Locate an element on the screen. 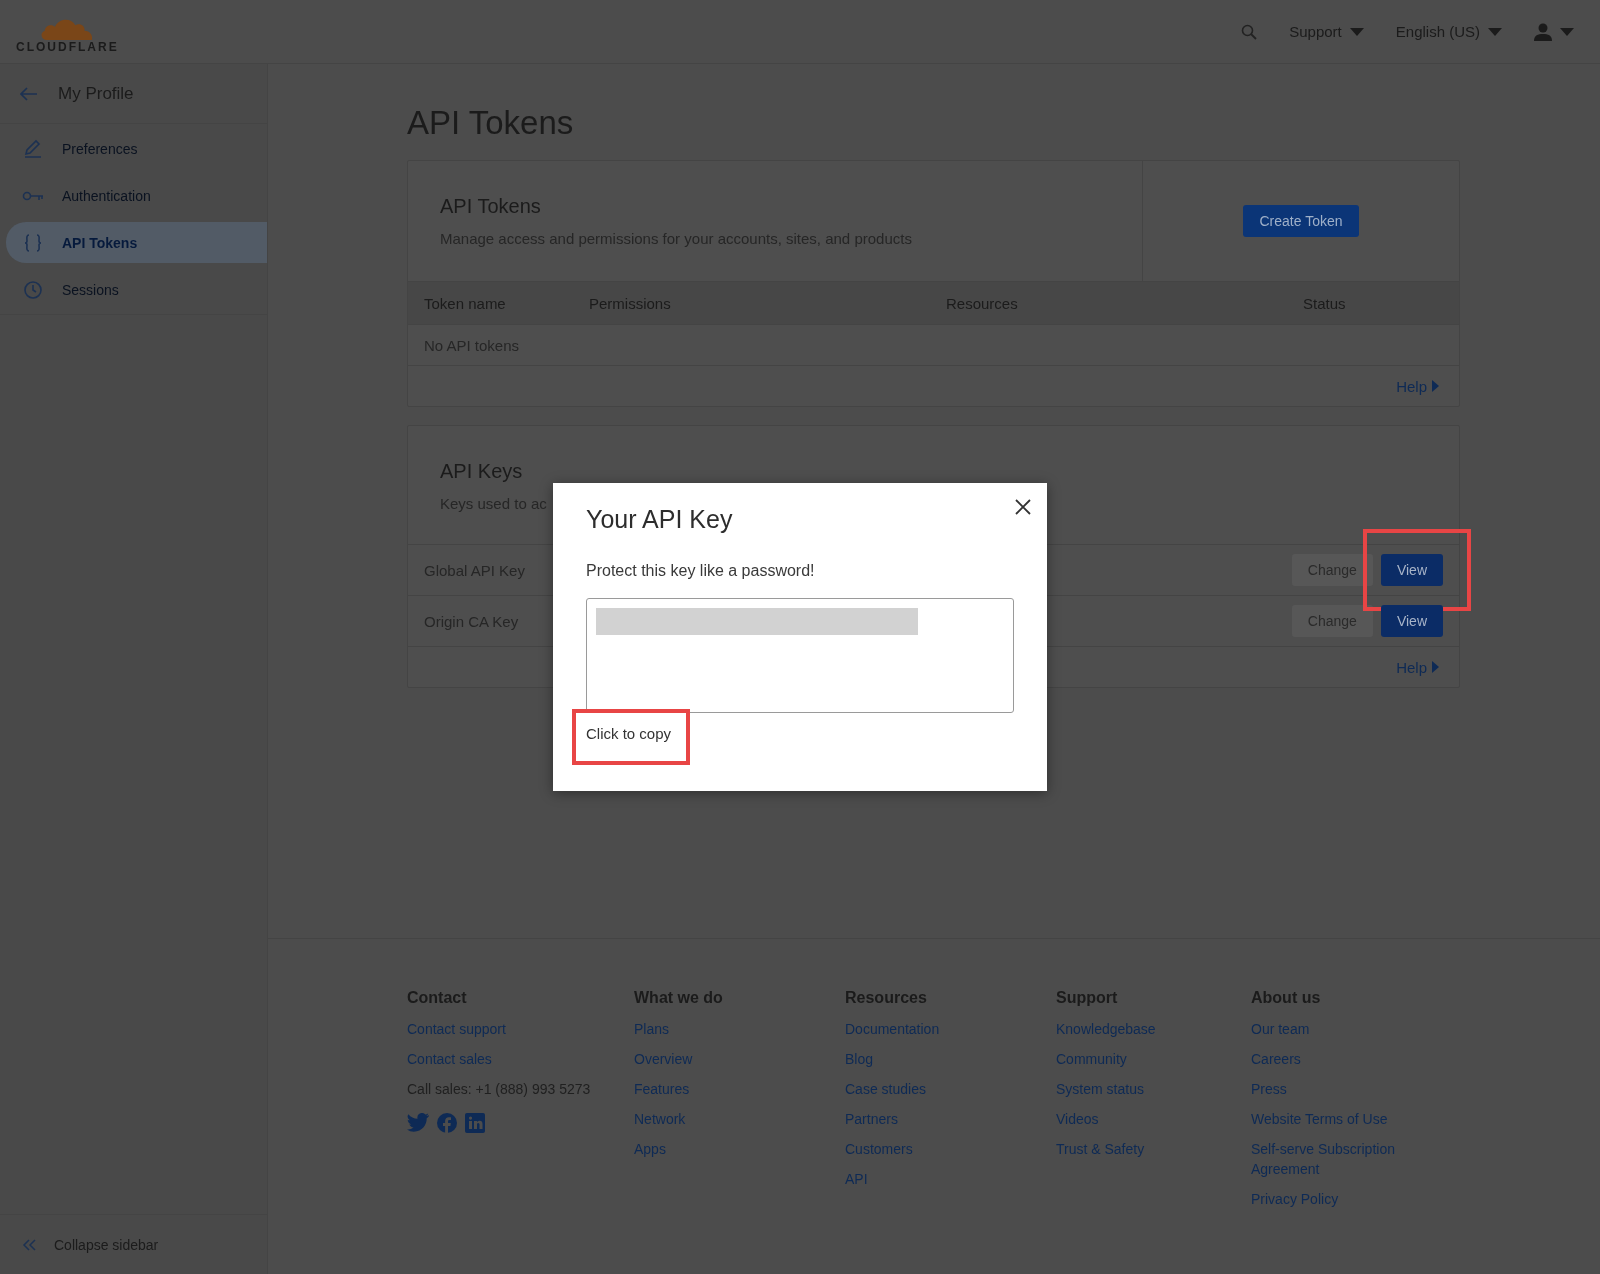 The height and width of the screenshot is (1274, 1600). sidebar-item: Sessions is located at coordinates (136, 289).